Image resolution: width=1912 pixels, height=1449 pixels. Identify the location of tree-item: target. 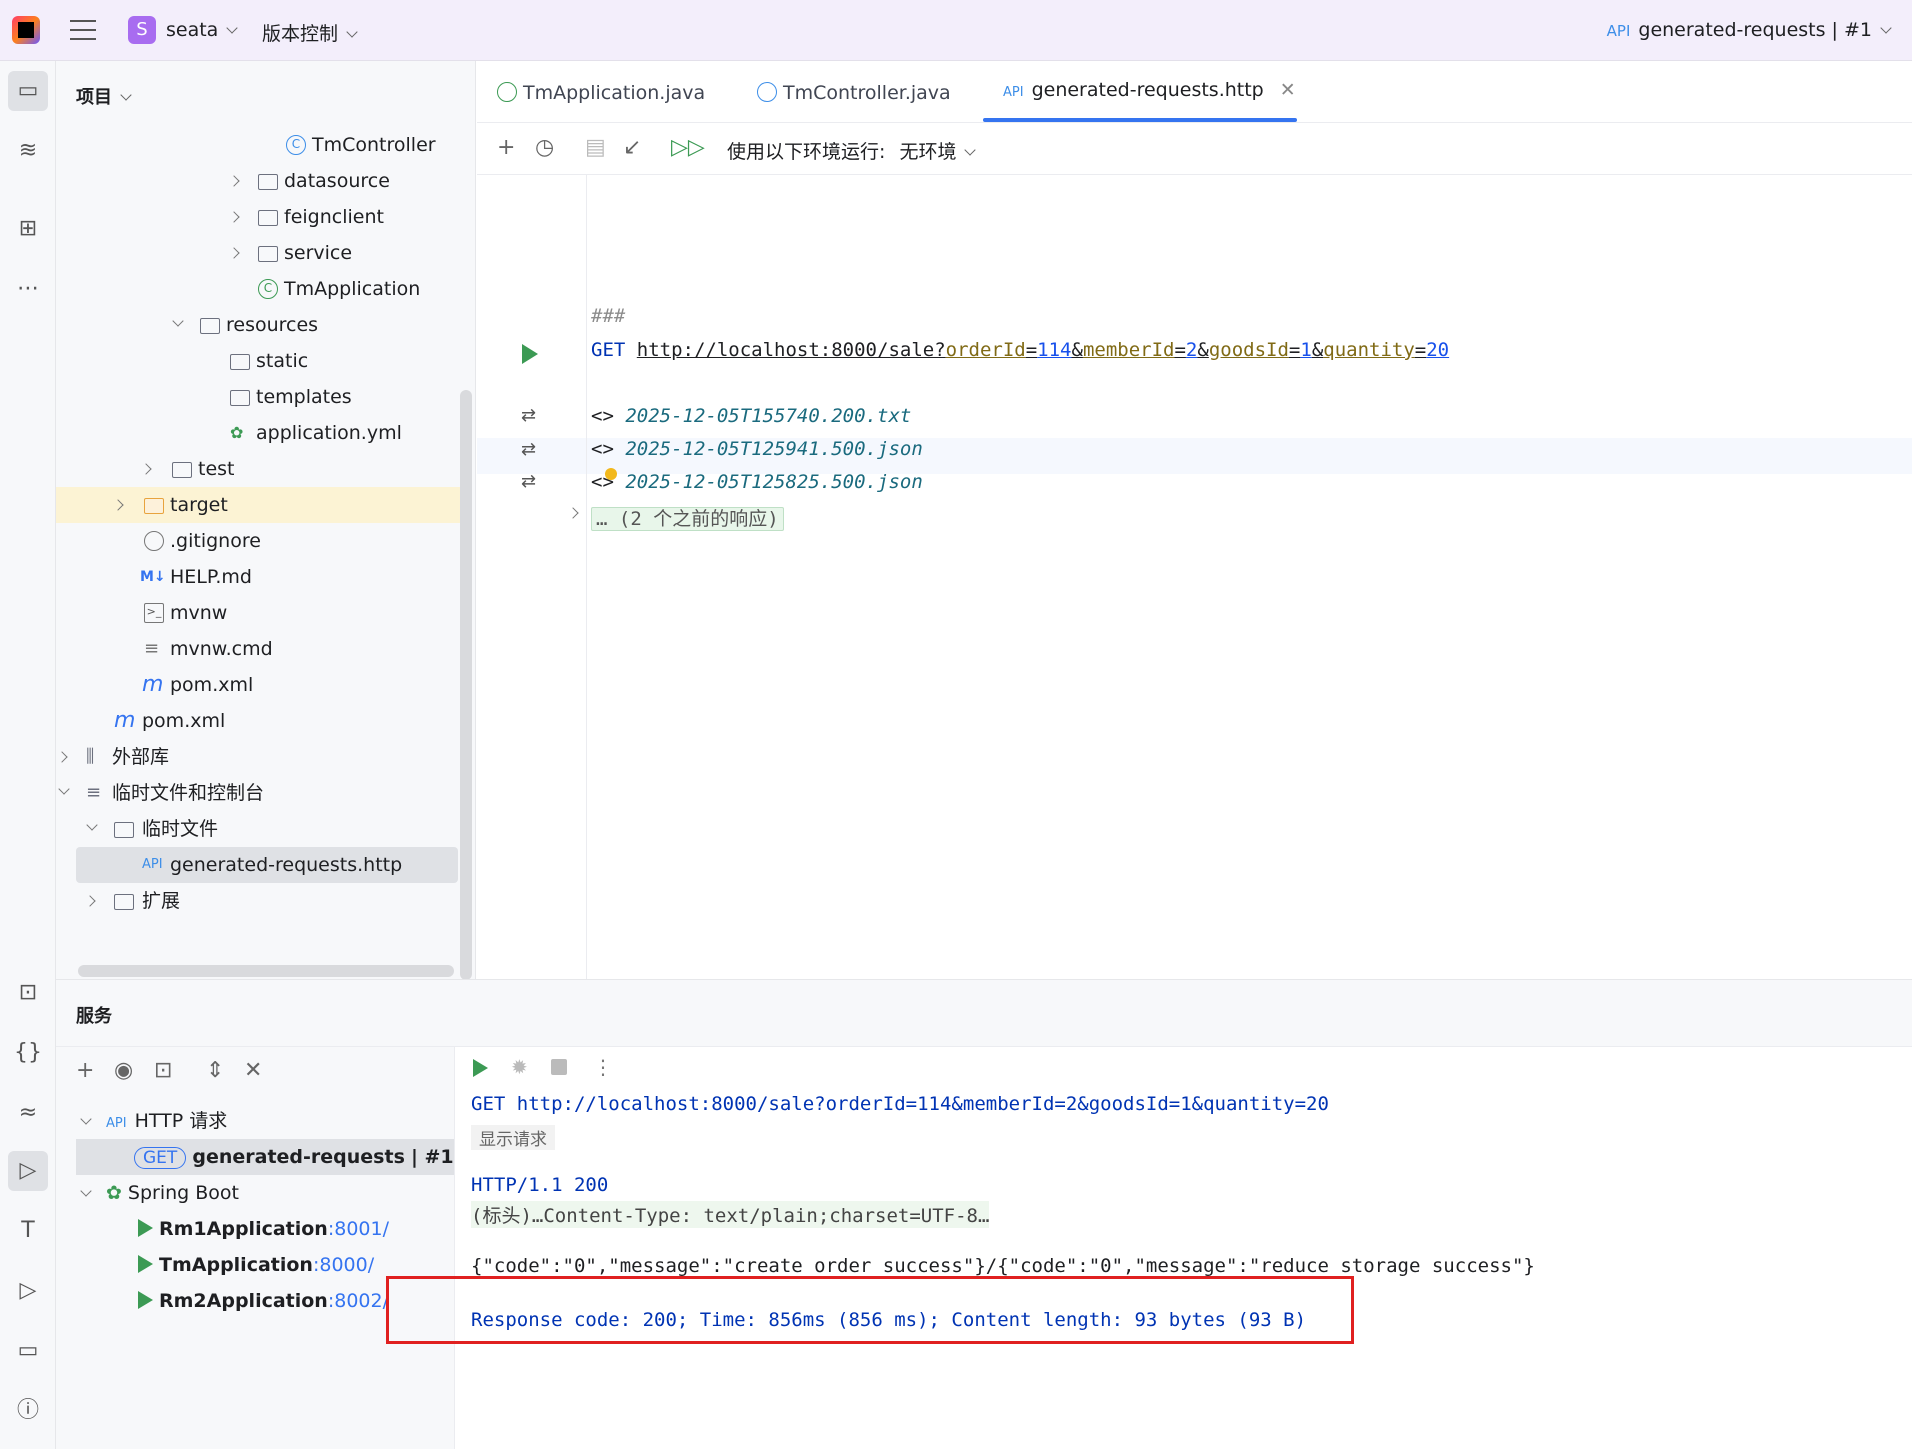
(258, 505).